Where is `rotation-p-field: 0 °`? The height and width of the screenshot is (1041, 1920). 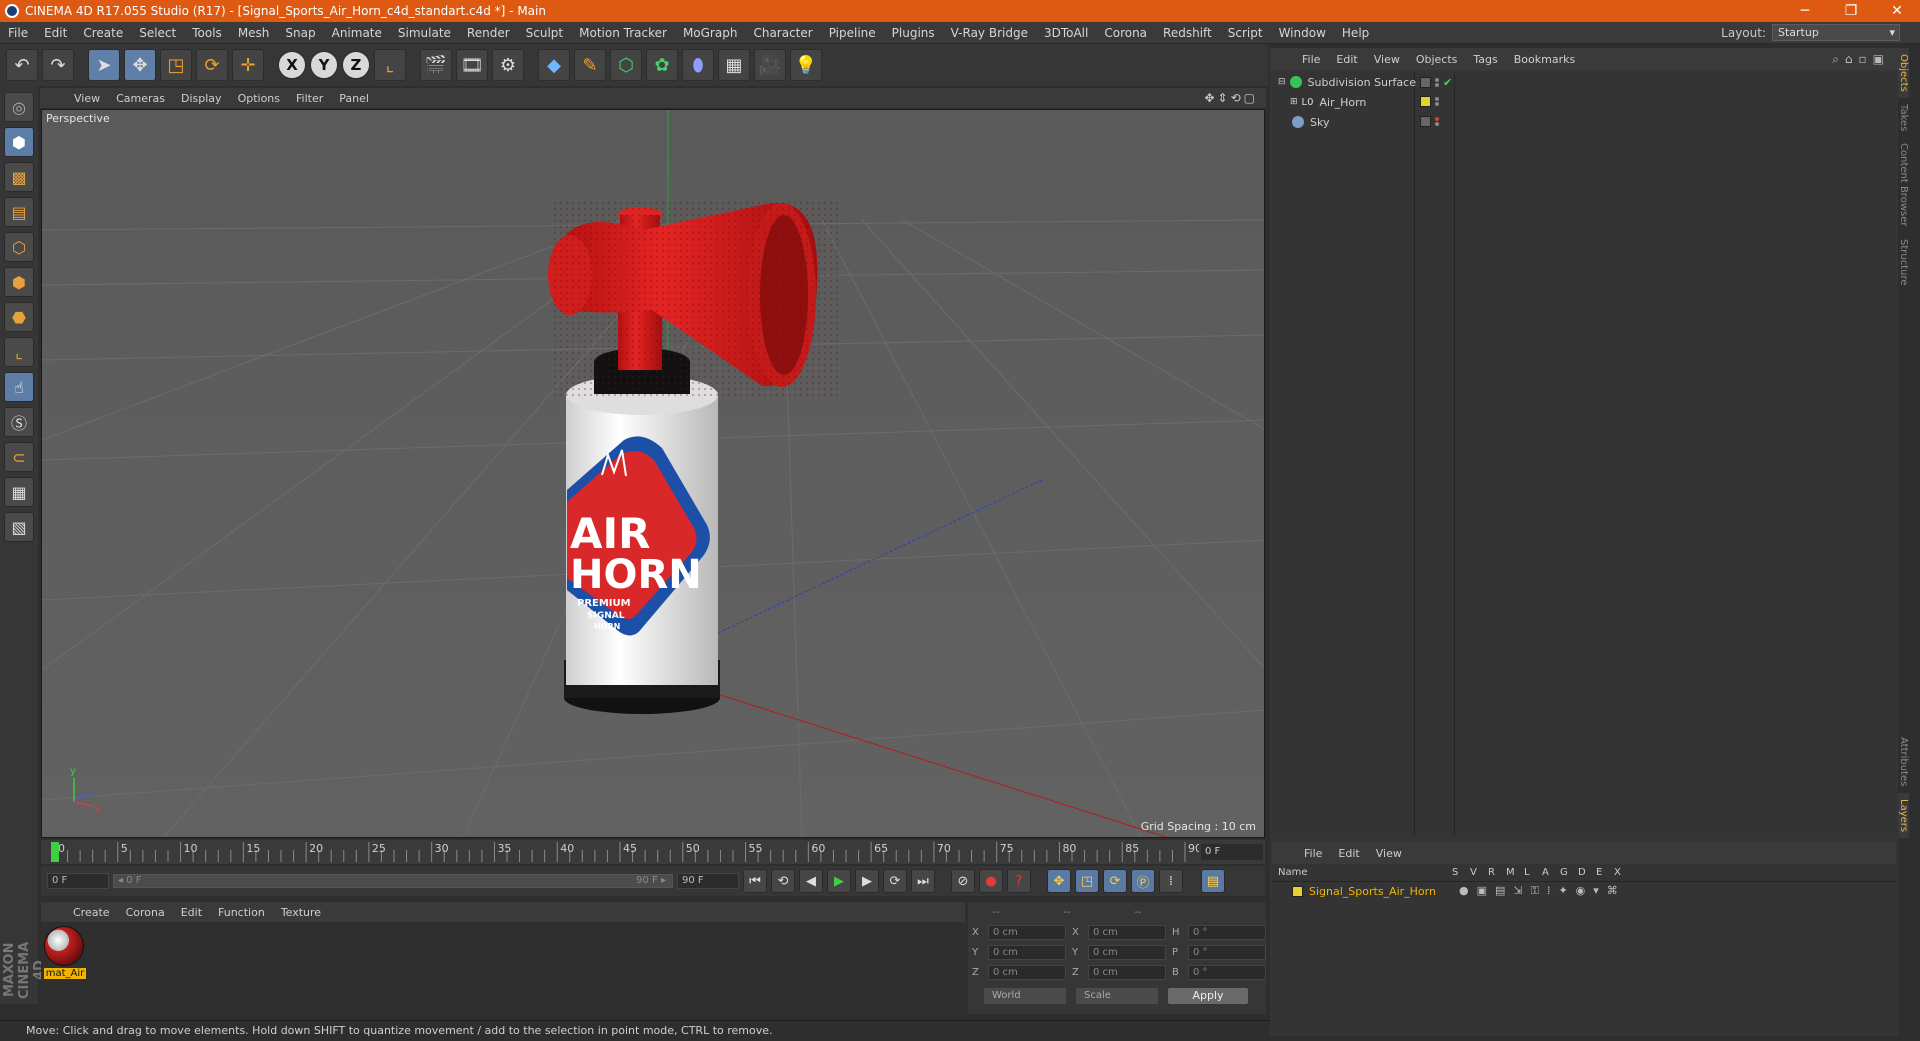
rotation-p-field: 0 ° is located at coordinates (1227, 952).